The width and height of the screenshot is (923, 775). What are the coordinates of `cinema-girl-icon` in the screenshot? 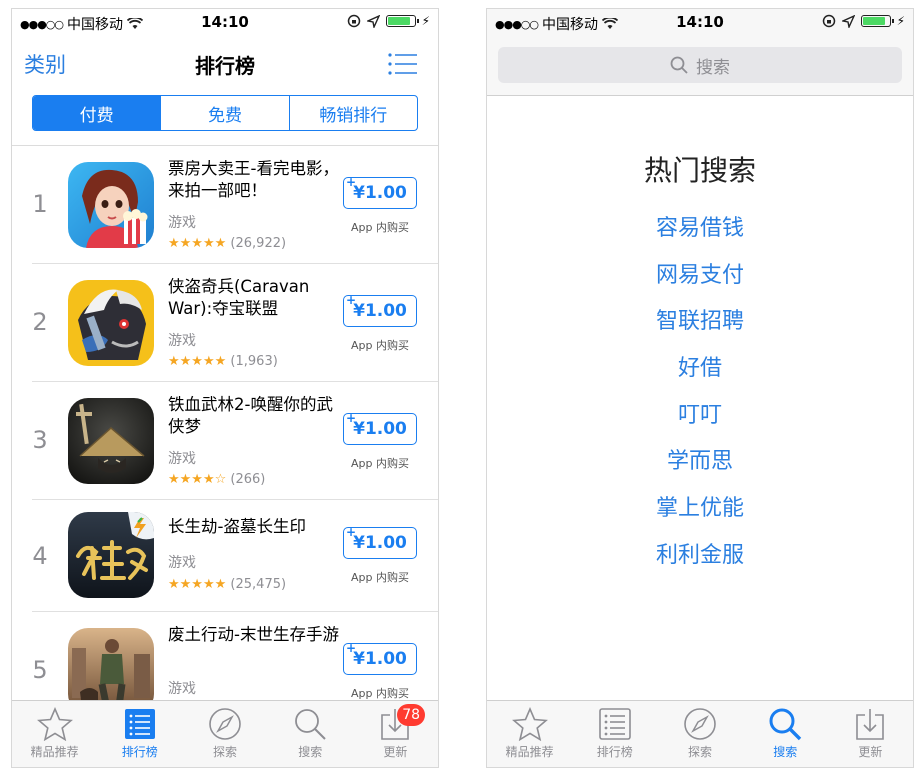 It's located at (111, 205).